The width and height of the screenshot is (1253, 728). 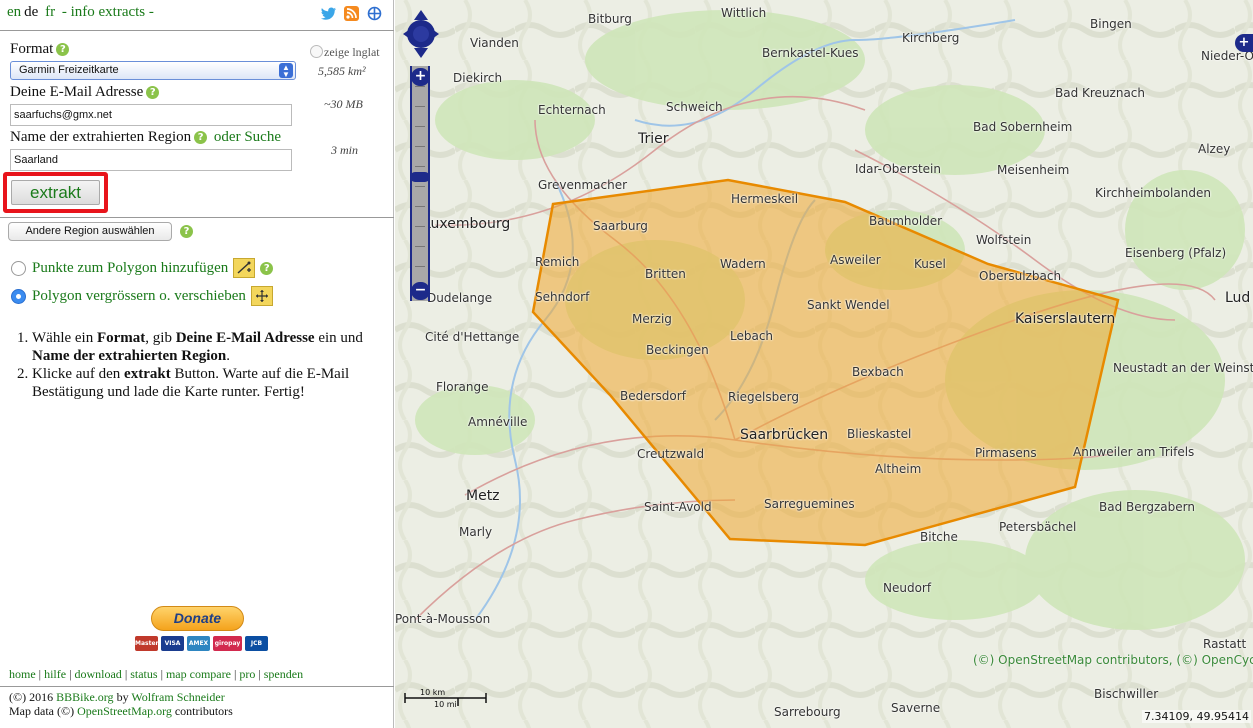 What do you see at coordinates (22, 674) in the screenshot?
I see `footer-link-home: home` at bounding box center [22, 674].